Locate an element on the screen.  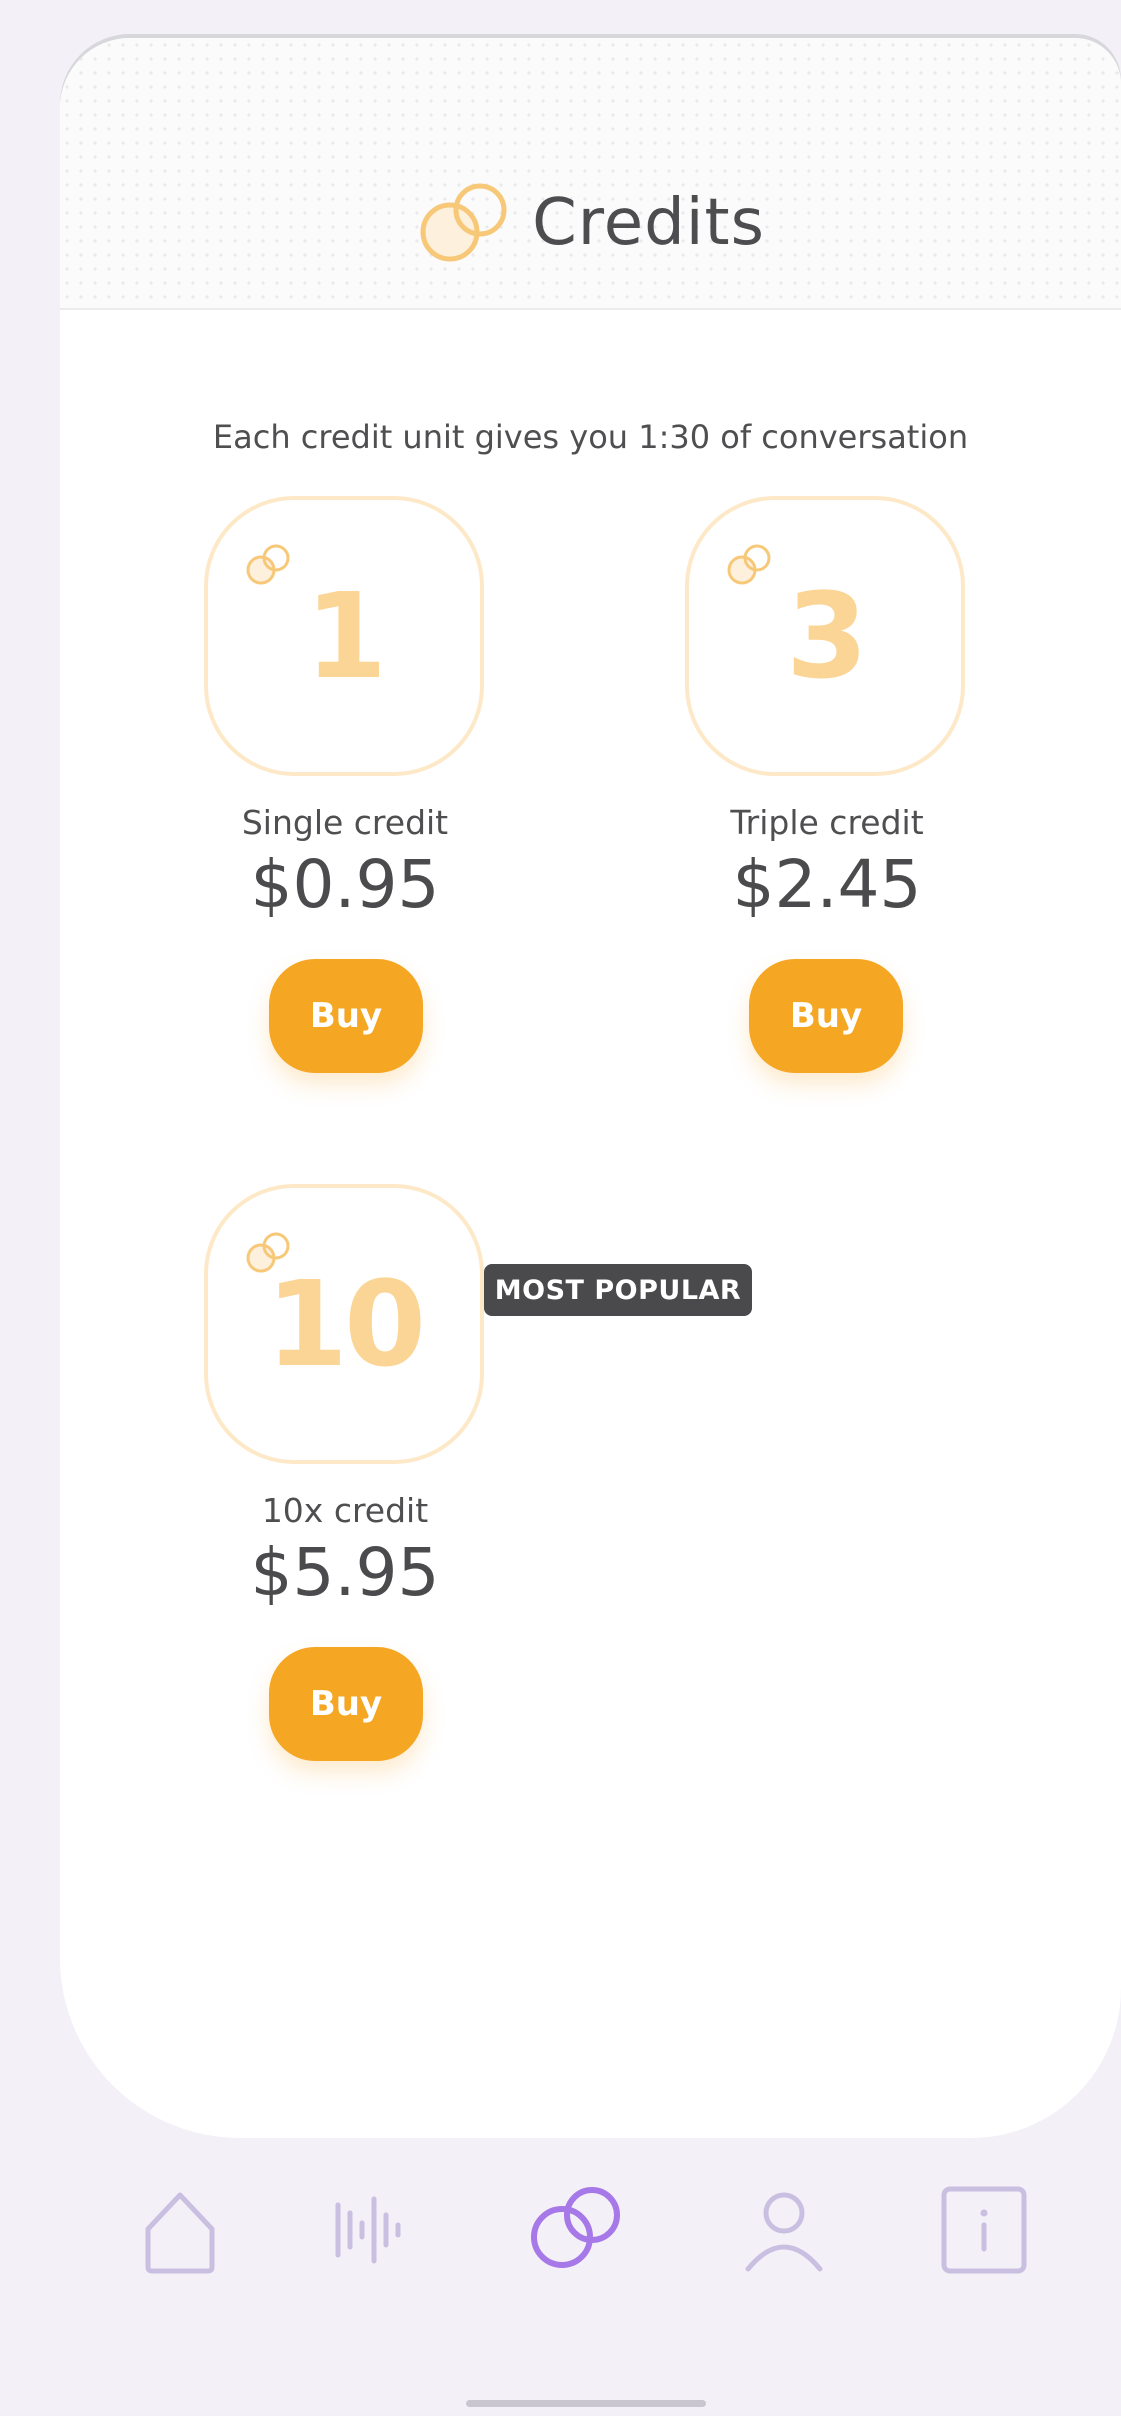
nav-profile is located at coordinates (784, 2232).